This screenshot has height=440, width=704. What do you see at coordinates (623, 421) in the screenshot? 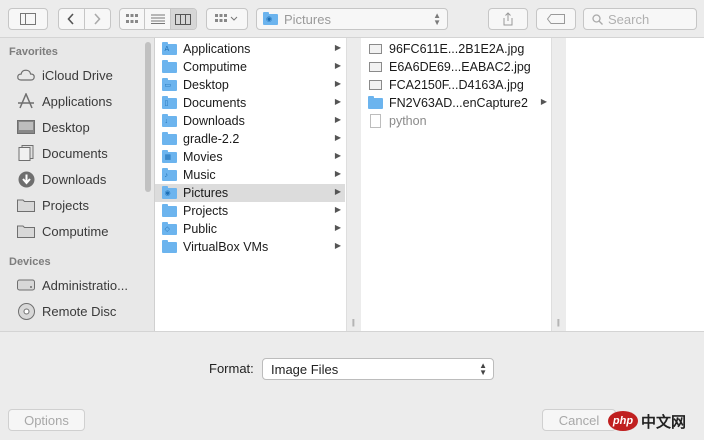
I see `watermark-logo: php` at bounding box center [623, 421].